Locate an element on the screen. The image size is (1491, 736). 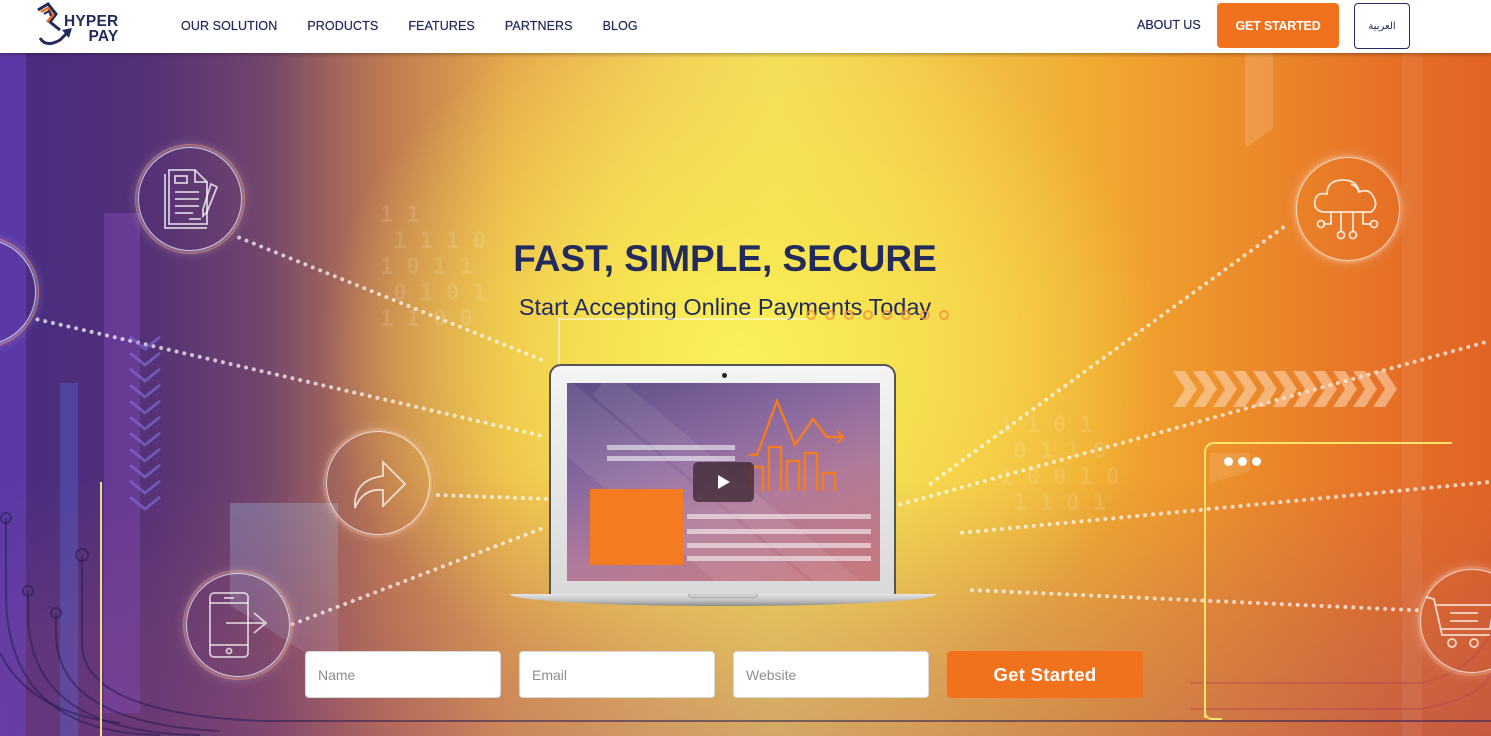
play-icon is located at coordinates (723, 482).